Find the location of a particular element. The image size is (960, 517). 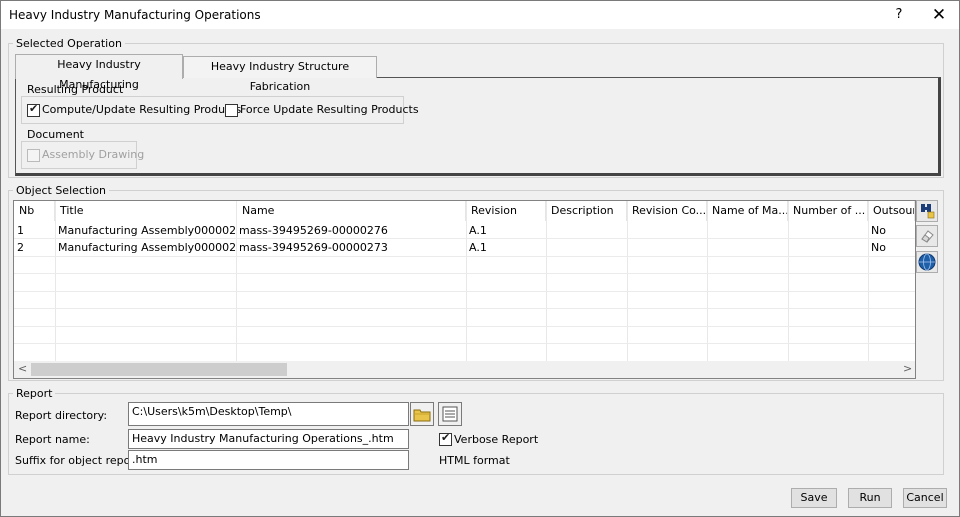

globe-button is located at coordinates (927, 262).